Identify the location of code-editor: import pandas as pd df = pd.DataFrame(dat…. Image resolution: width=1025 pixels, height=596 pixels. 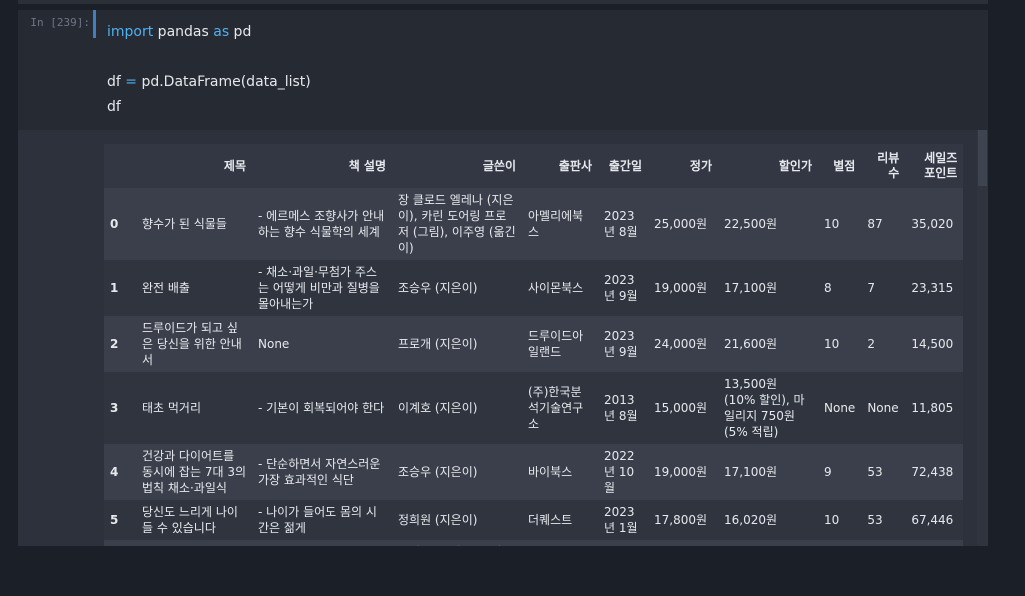
(209, 70).